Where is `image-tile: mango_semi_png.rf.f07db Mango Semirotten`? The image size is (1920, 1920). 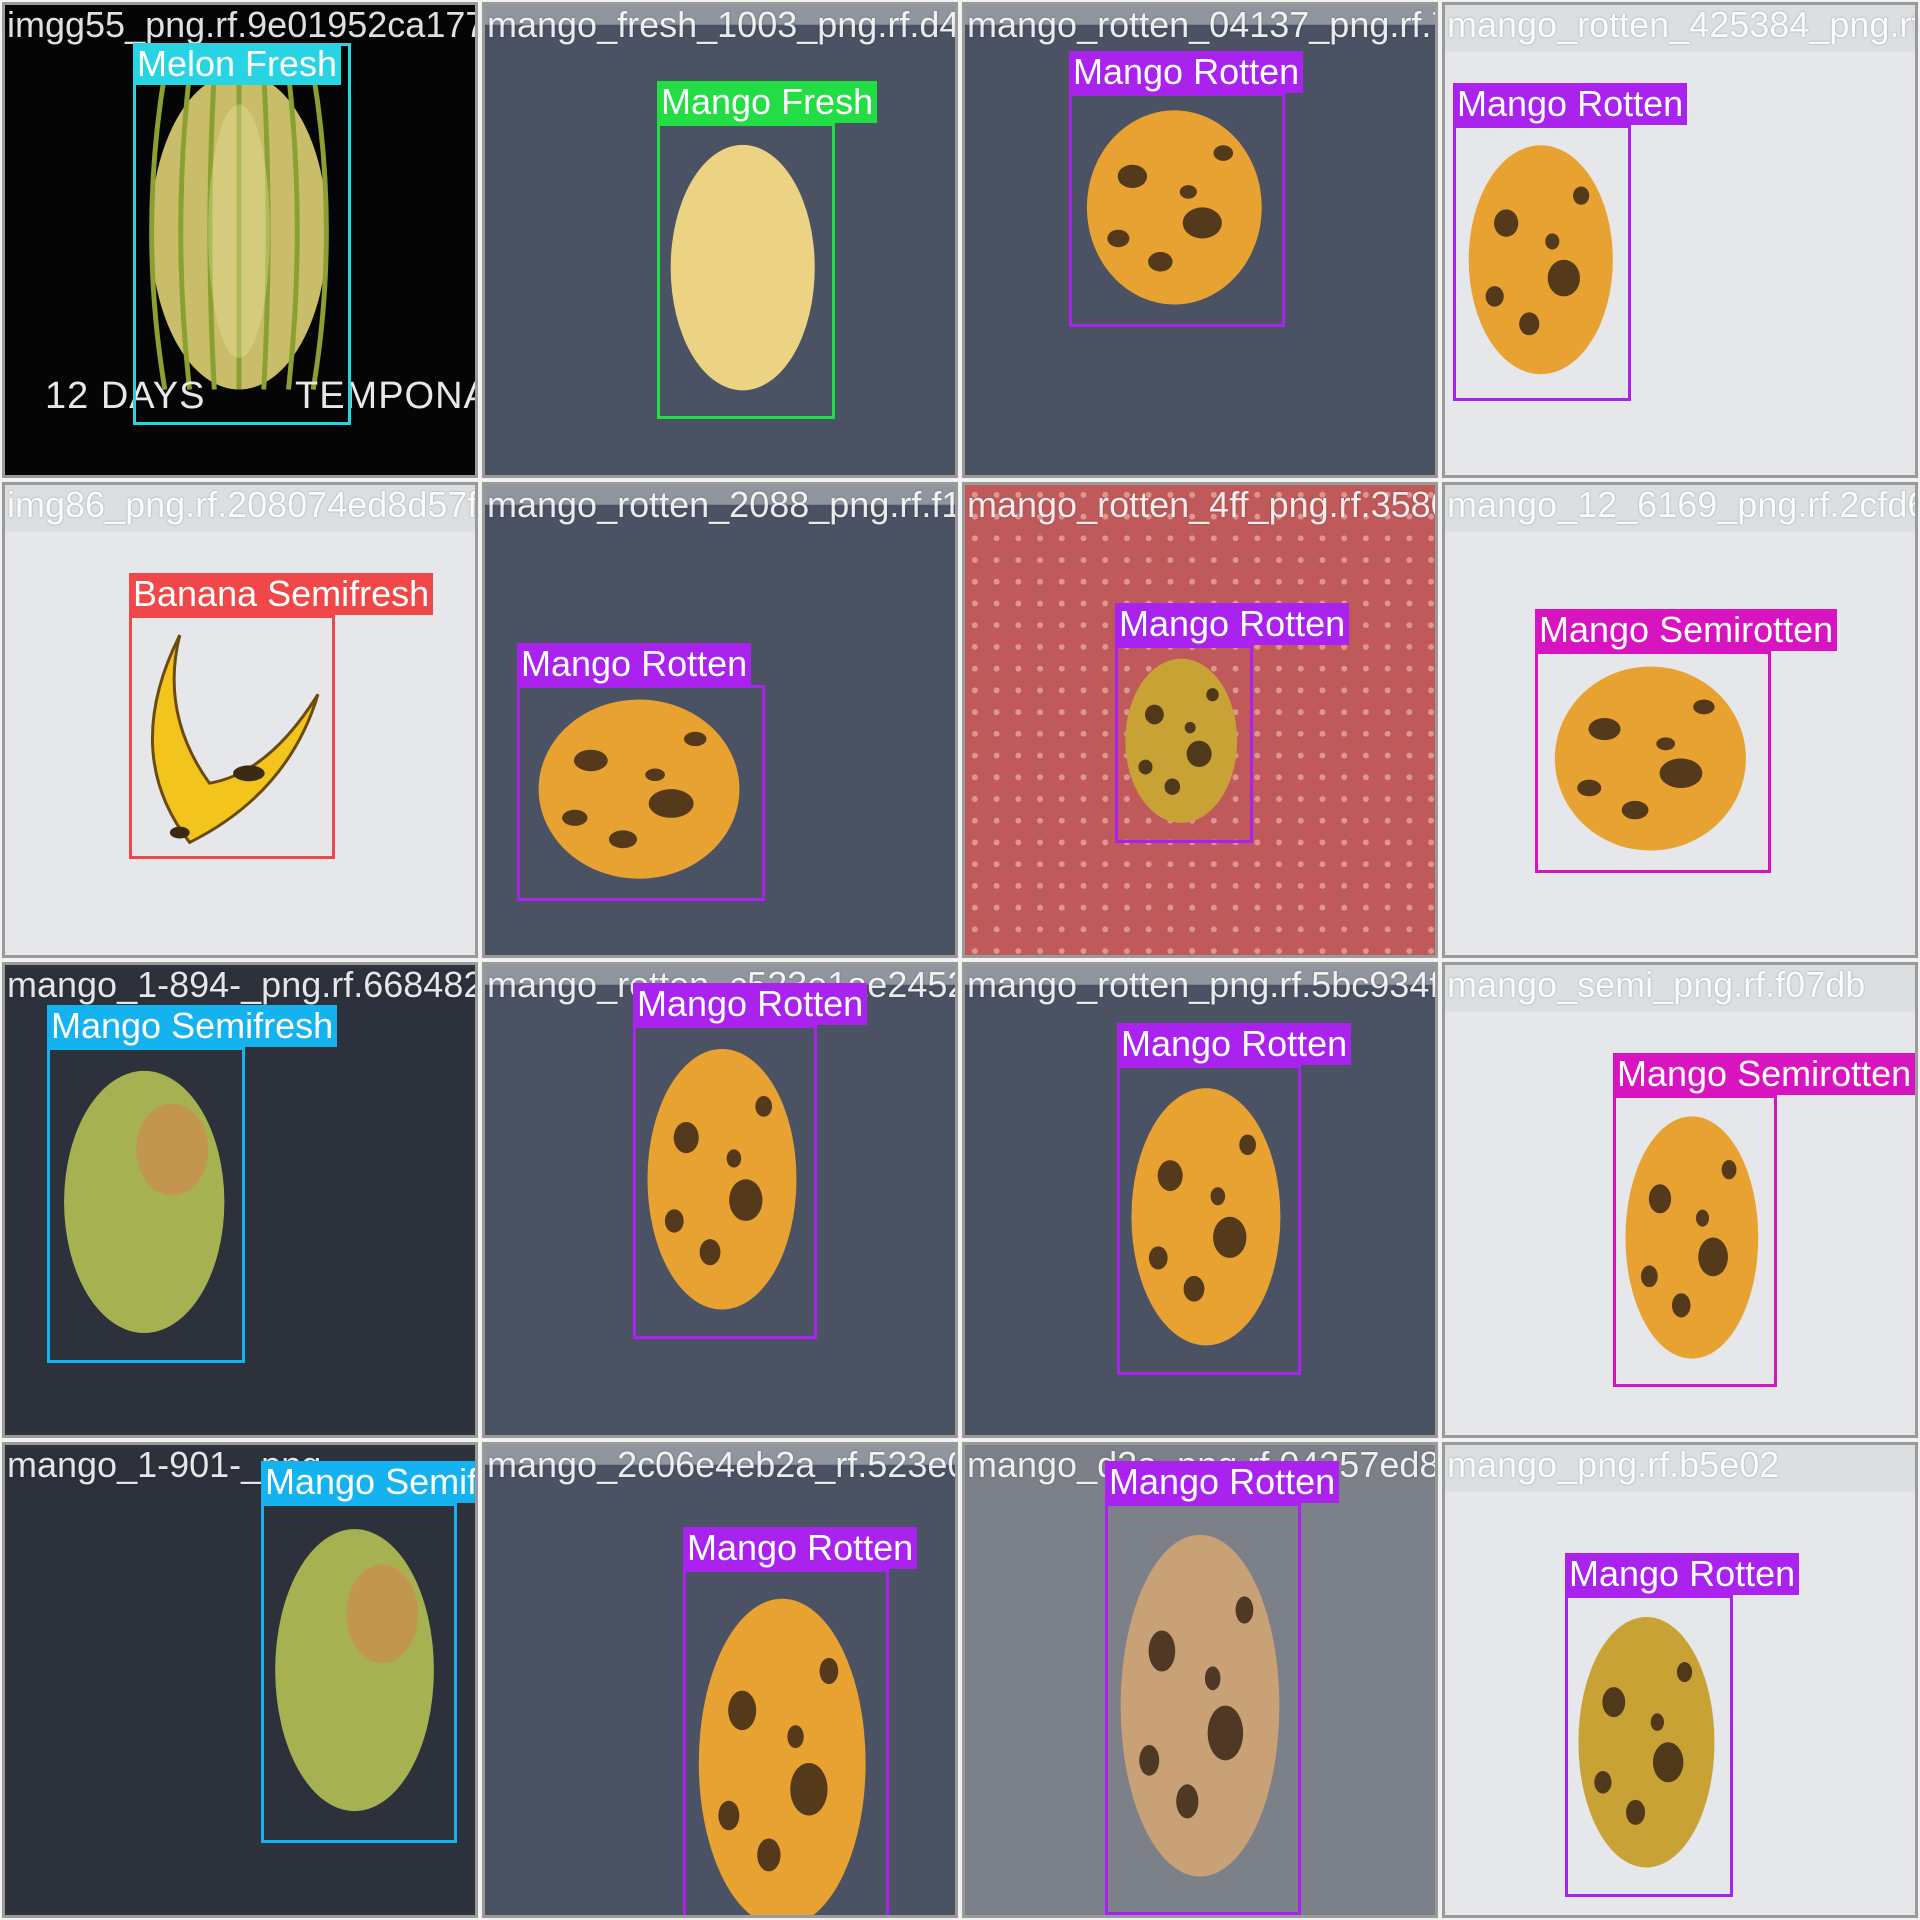
image-tile: mango_semi_png.rf.f07db Mango Semirotten is located at coordinates (1680, 1200).